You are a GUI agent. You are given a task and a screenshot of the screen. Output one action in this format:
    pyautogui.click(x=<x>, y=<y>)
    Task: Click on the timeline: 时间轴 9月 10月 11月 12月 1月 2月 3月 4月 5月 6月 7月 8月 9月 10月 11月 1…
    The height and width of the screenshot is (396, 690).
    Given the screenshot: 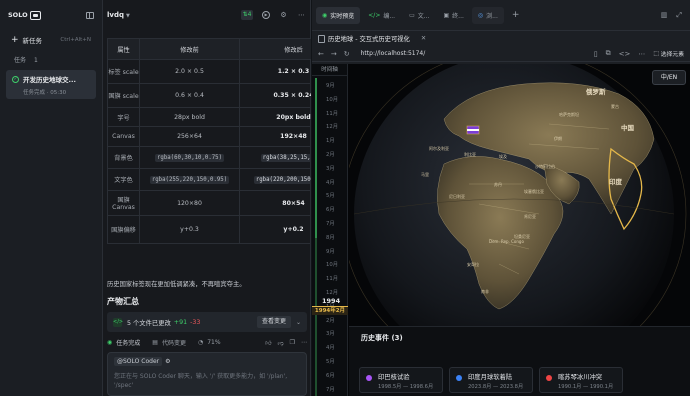 What is the action you would take?
    pyautogui.click(x=330, y=230)
    